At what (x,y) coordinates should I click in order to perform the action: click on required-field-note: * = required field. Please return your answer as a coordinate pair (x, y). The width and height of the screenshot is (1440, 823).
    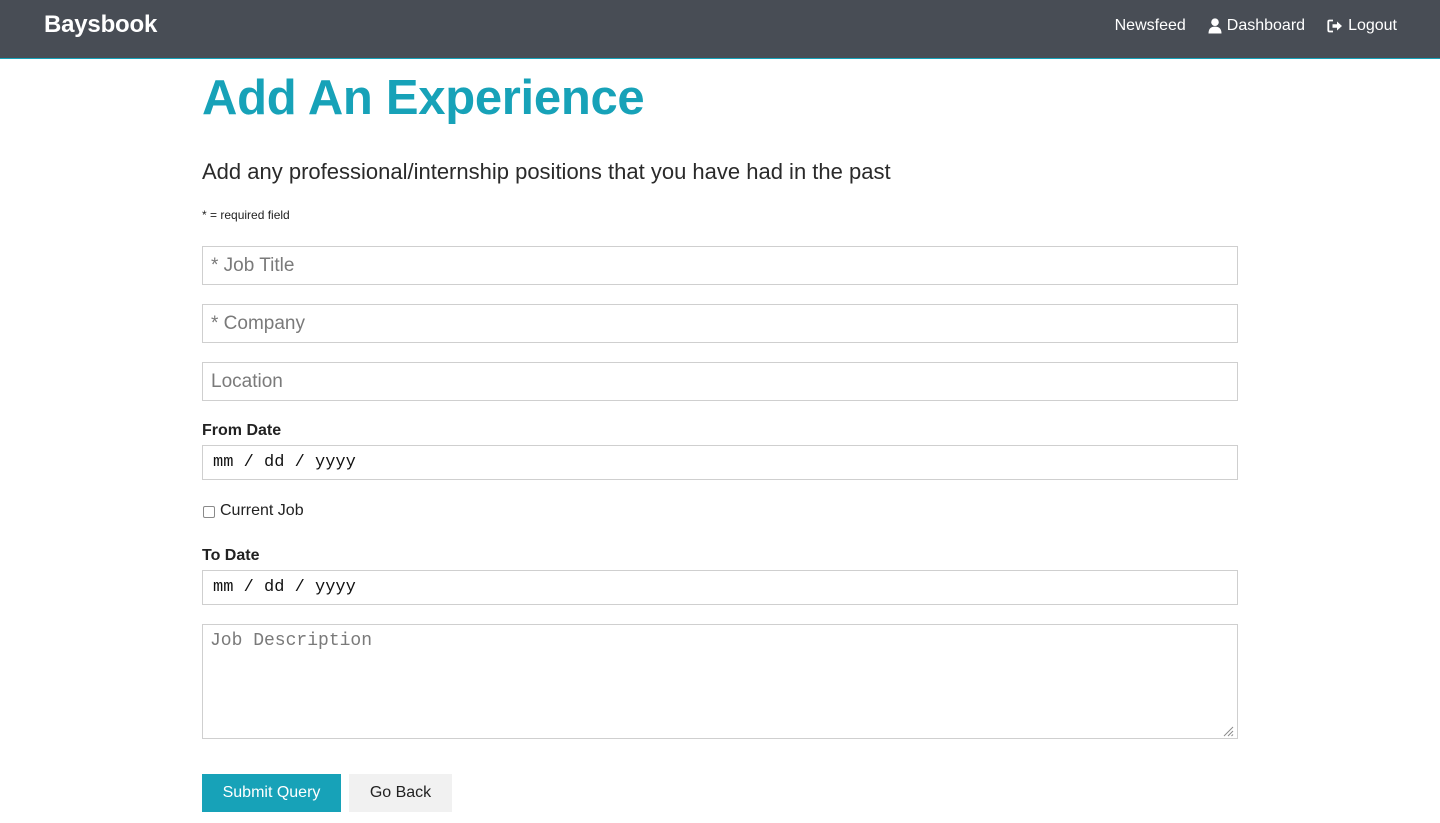
    Looking at the image, I should click on (246, 215).